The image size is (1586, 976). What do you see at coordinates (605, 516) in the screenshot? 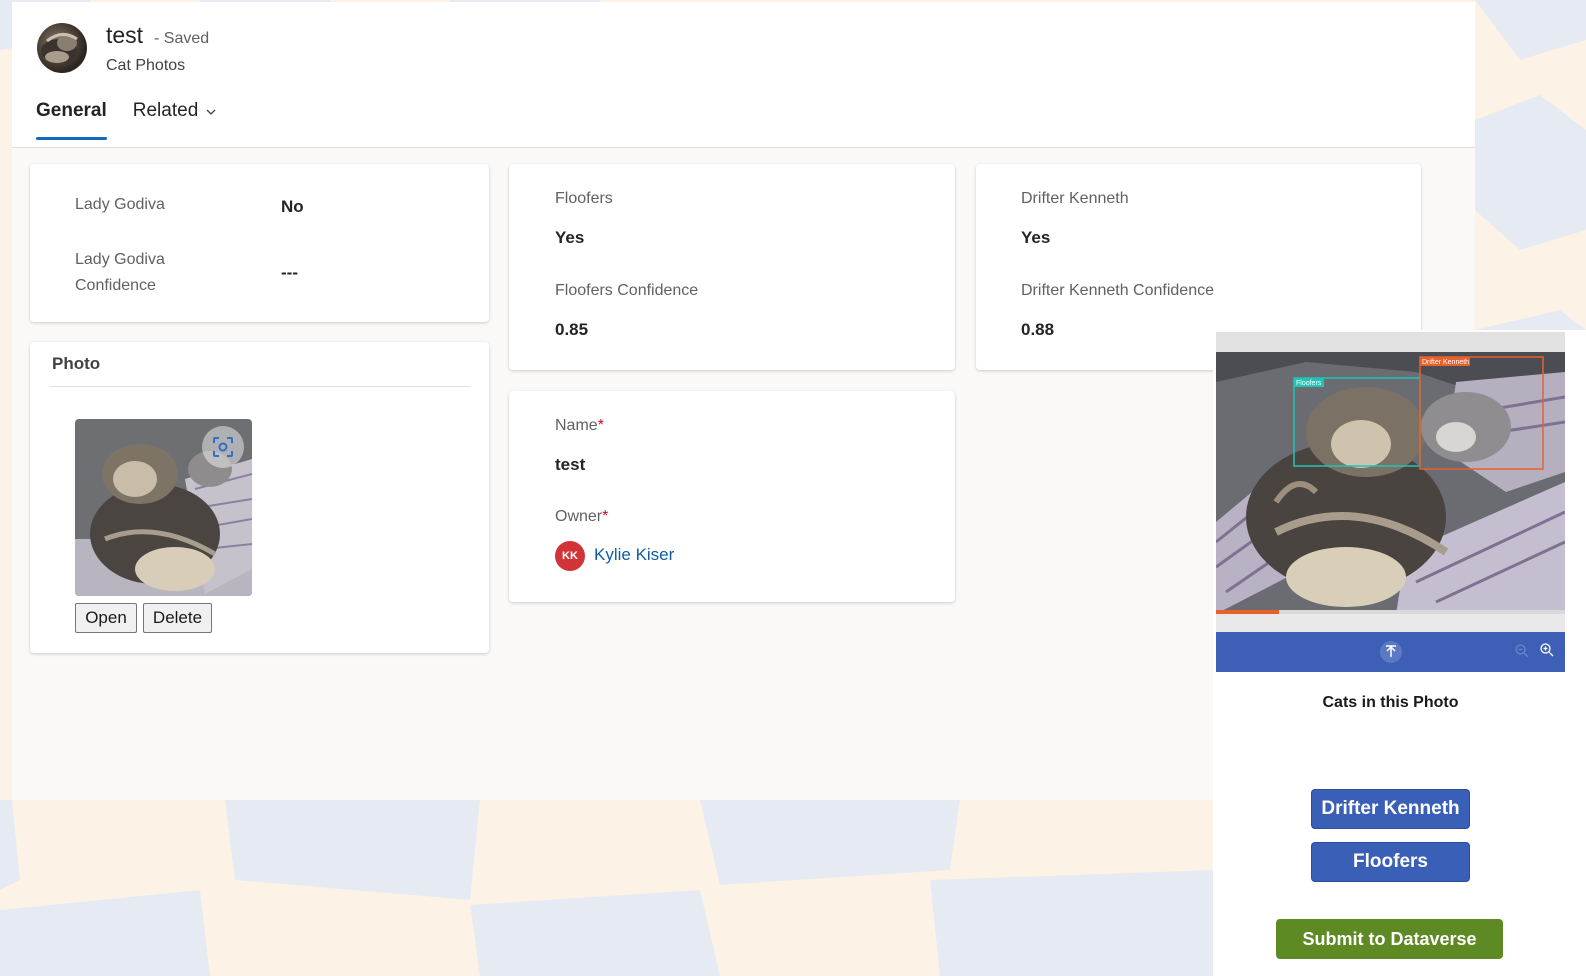
I see `owner-required-marker: *` at bounding box center [605, 516].